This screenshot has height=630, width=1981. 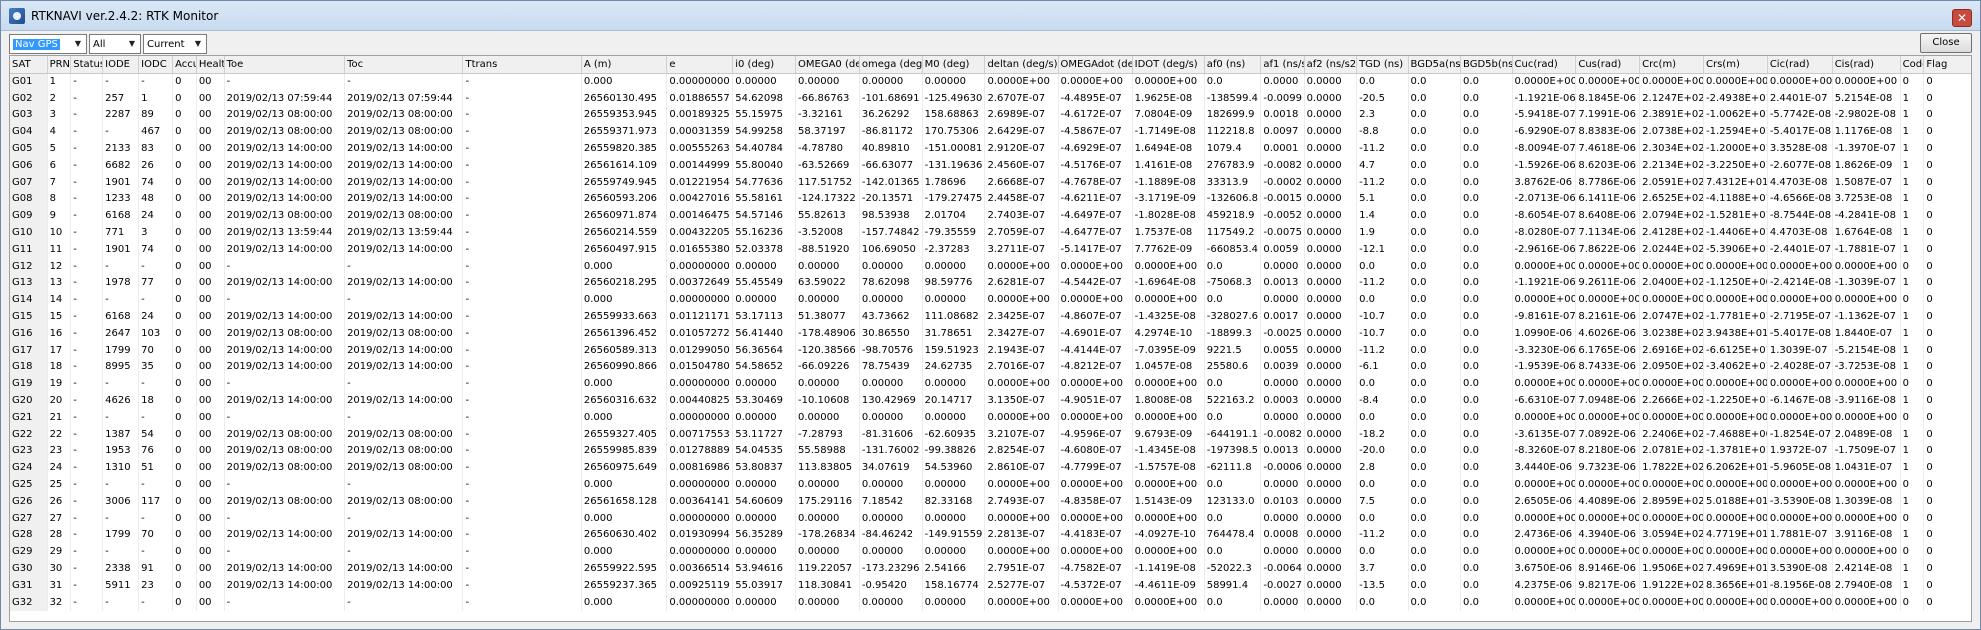 I want to click on column-header: e, so click(x=700, y=65).